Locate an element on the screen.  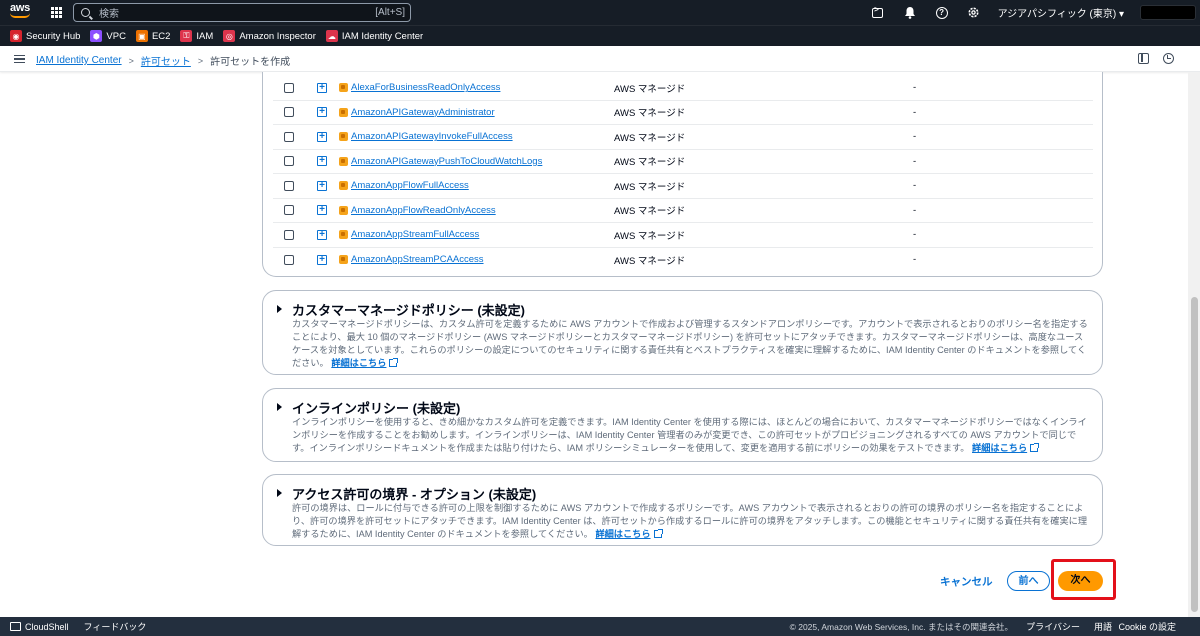
policy-name-link: AmazonAppFlowReadOnlyAccess is located at coordinates (423, 210).